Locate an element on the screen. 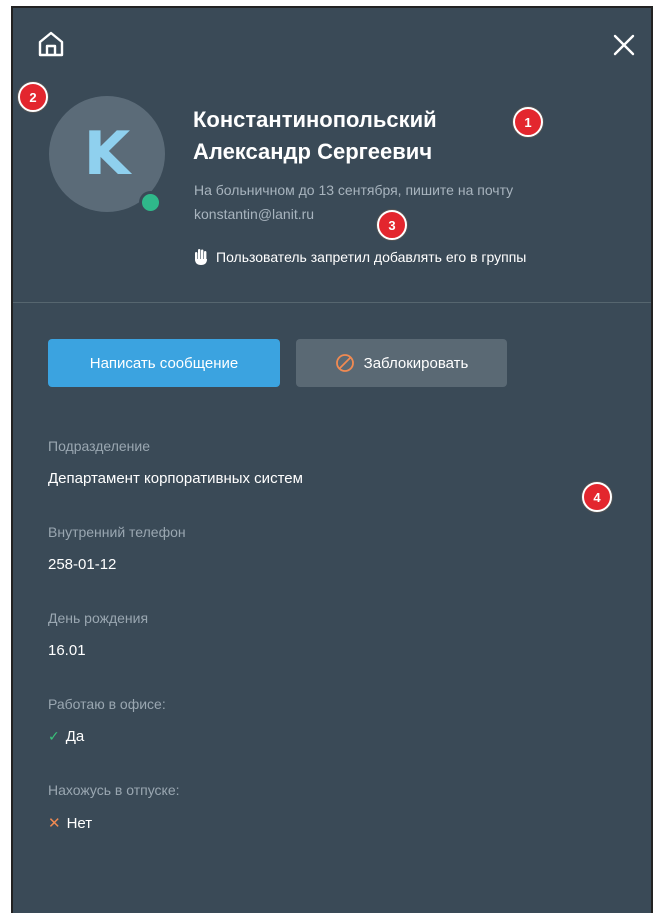 The width and height of the screenshot is (657, 913). online-status-dot is located at coordinates (150, 202).